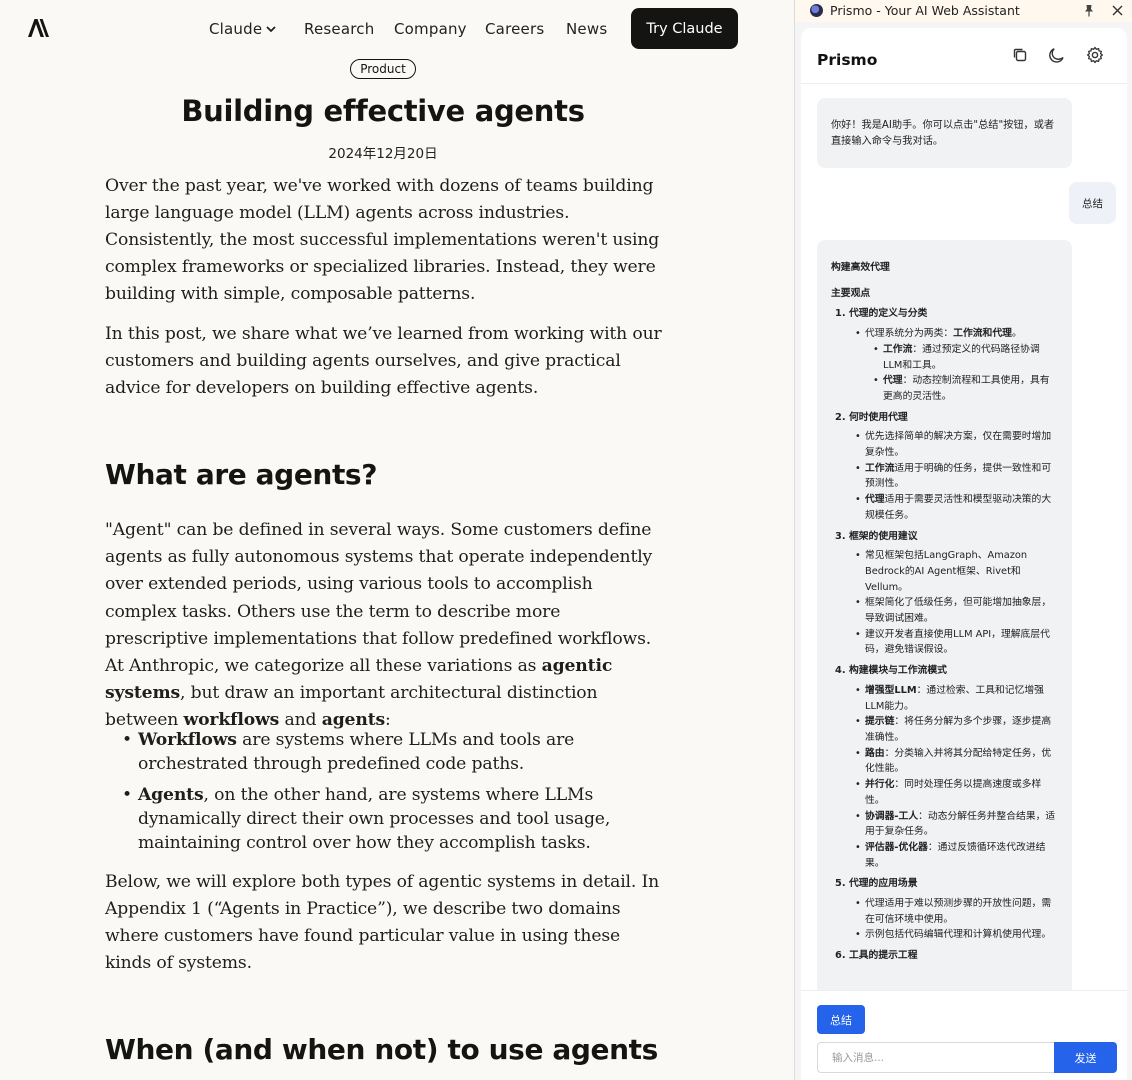 The image size is (1132, 1080). Describe the element at coordinates (964, 56) in the screenshot. I see `chat-header: Prismo` at that location.